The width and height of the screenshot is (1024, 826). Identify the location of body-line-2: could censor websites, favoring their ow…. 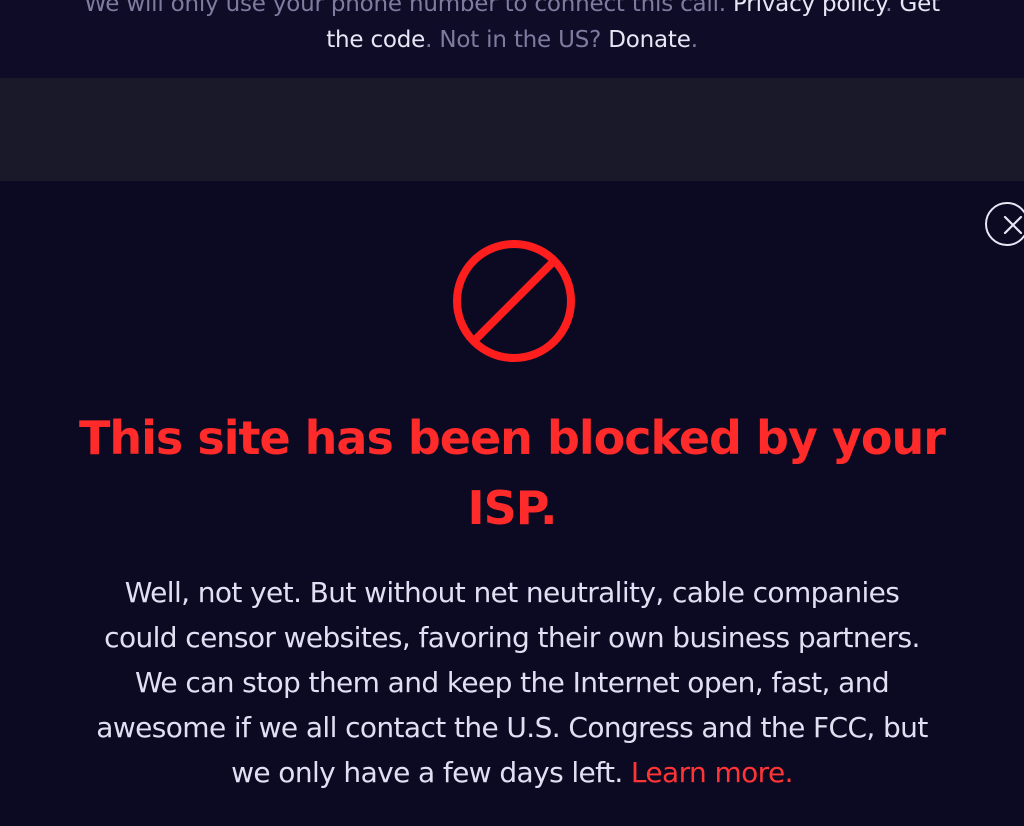
(512, 637).